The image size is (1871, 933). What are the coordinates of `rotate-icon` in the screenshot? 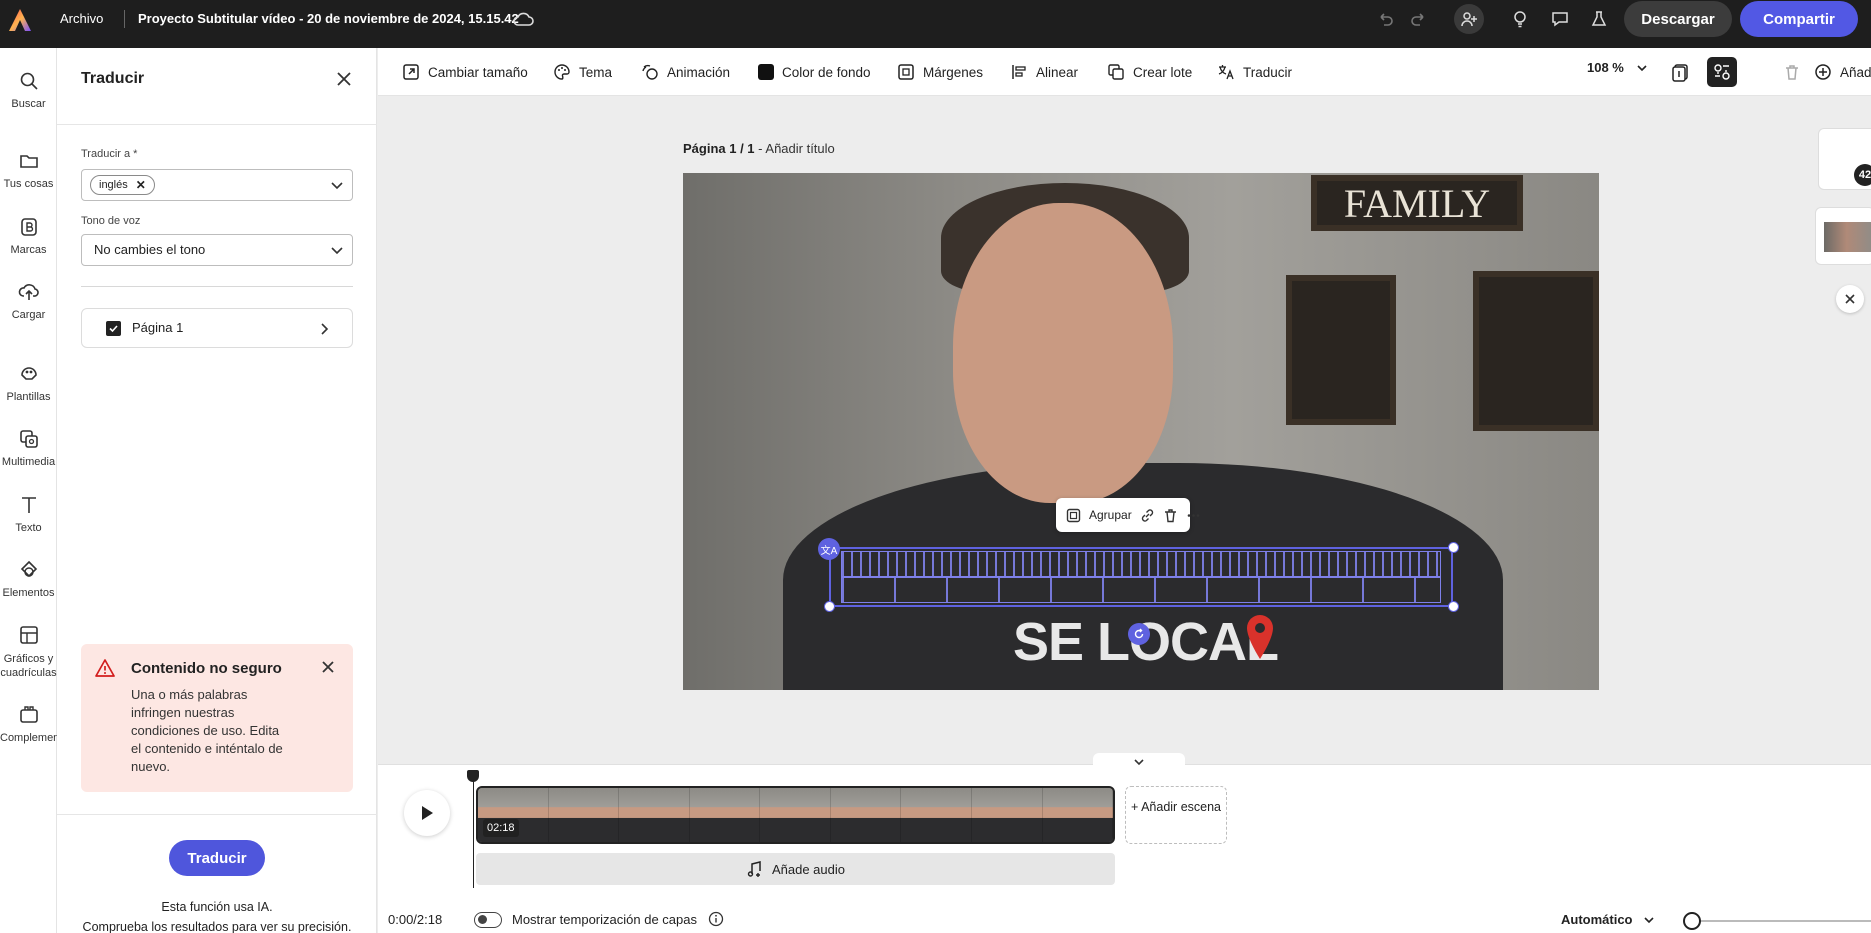 It's located at (1139, 634).